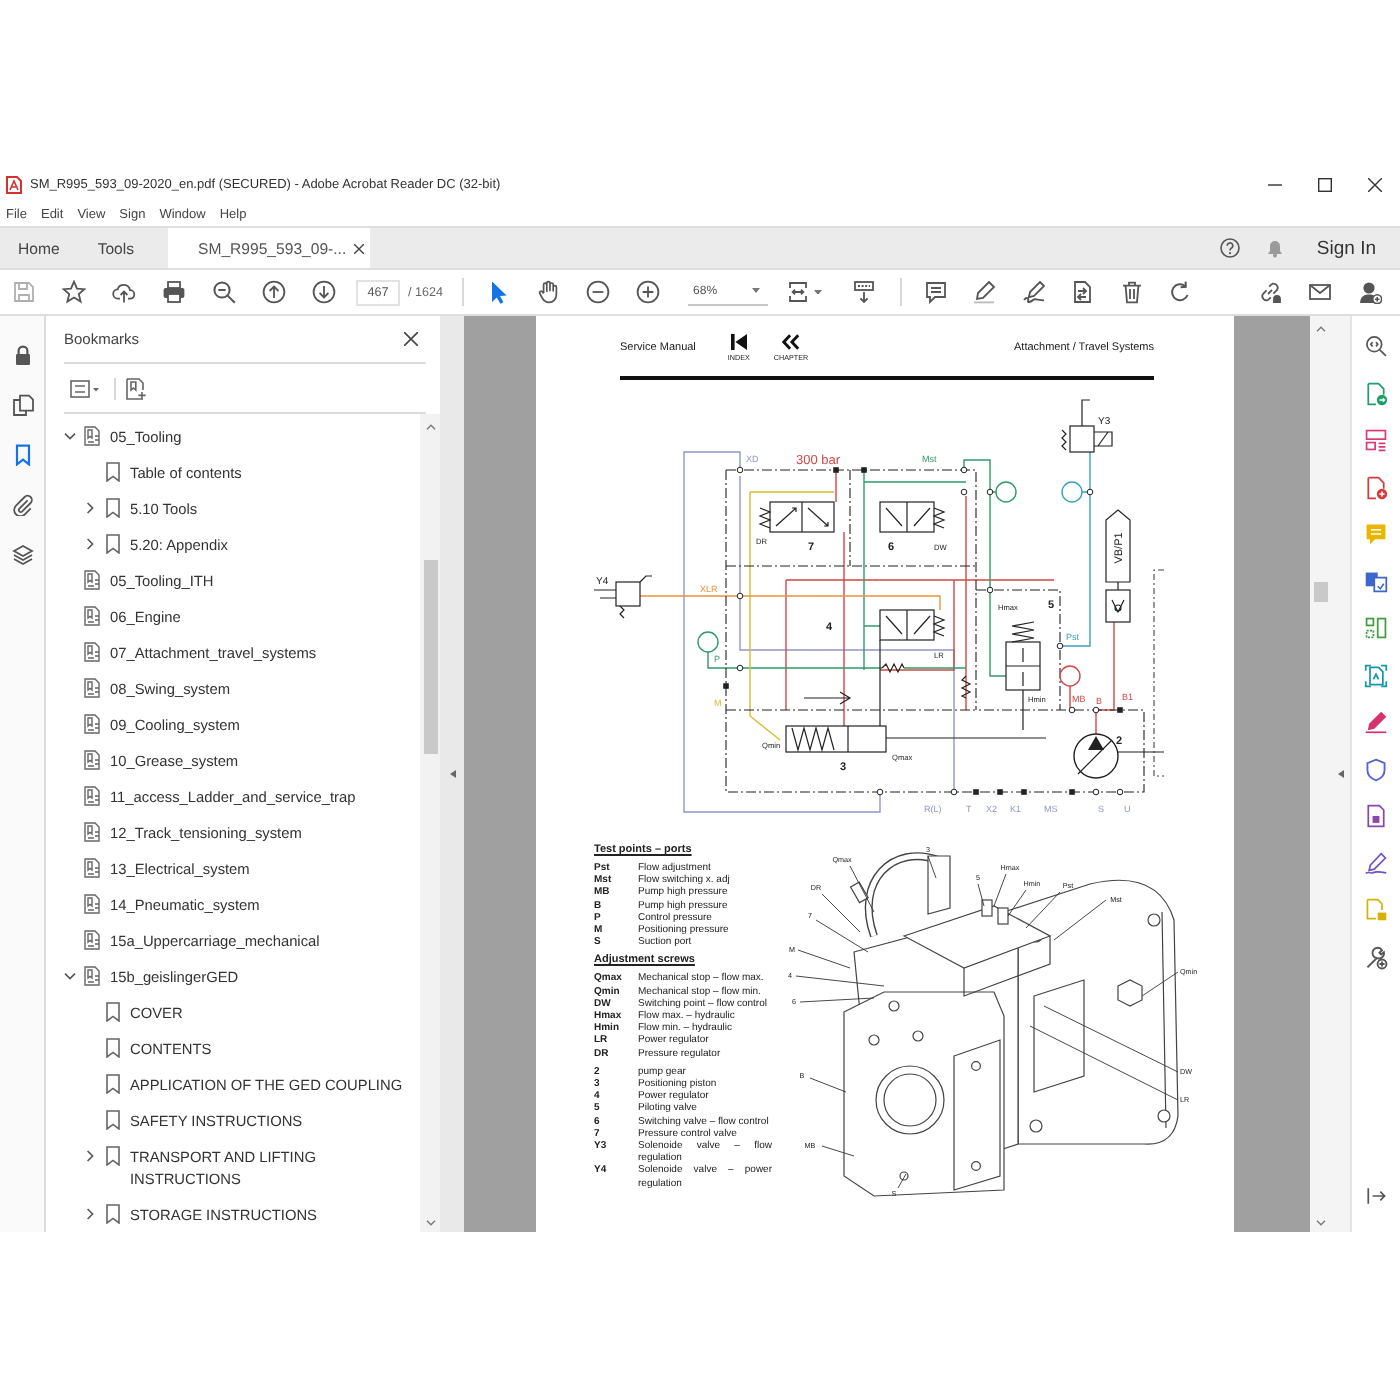 This screenshot has width=1400, height=1400. I want to click on combine-files-icon, so click(1376, 581).